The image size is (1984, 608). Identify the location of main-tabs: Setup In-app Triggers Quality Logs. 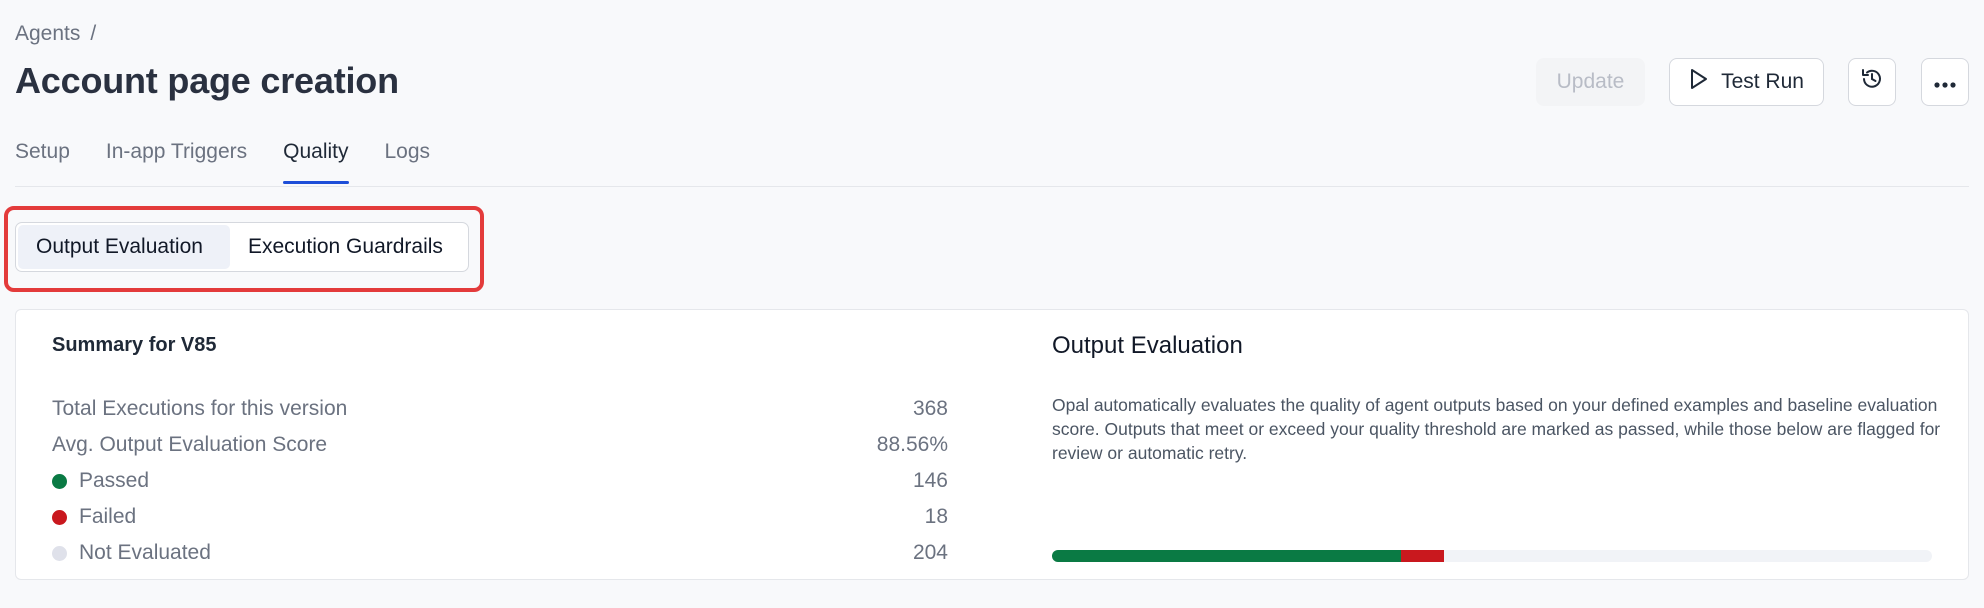
(222, 162).